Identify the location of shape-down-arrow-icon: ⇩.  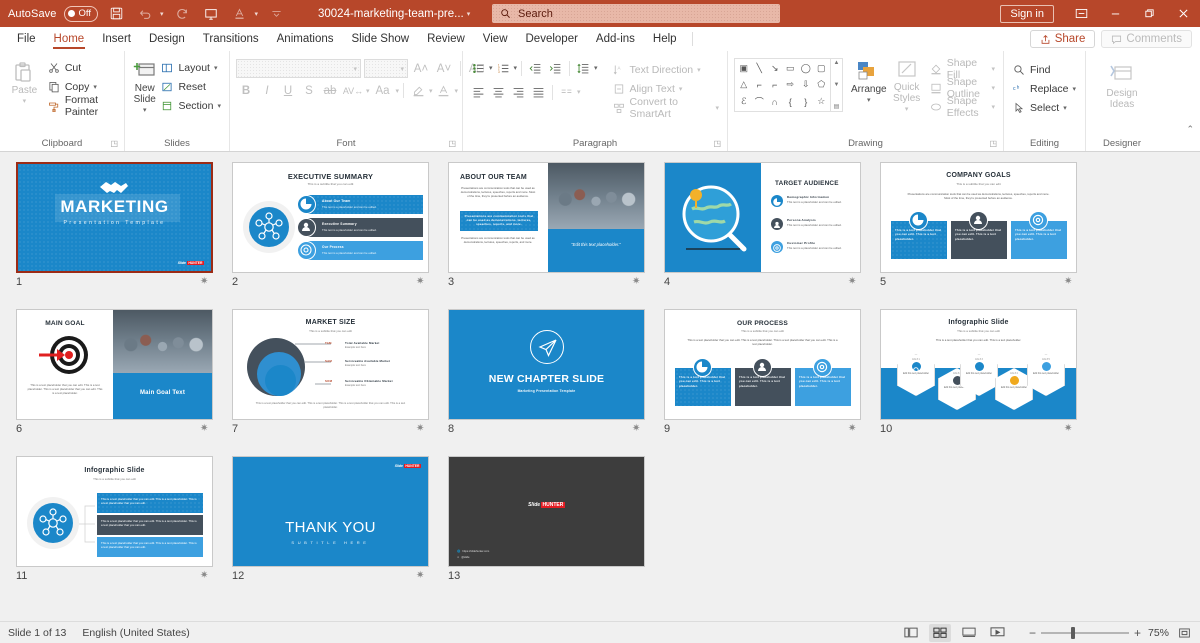
(806, 85).